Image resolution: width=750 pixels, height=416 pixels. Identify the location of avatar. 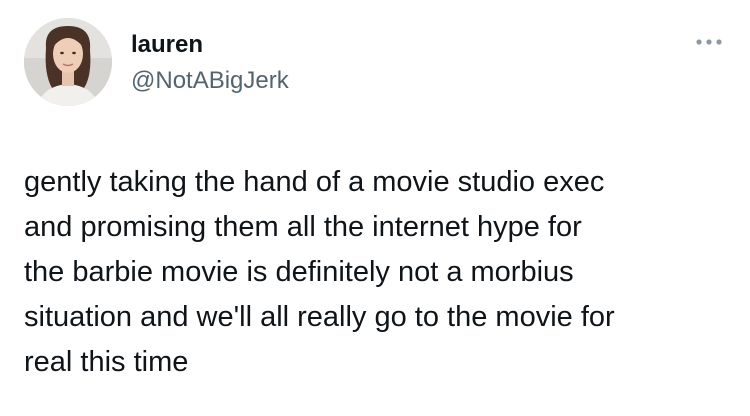
(68, 62).